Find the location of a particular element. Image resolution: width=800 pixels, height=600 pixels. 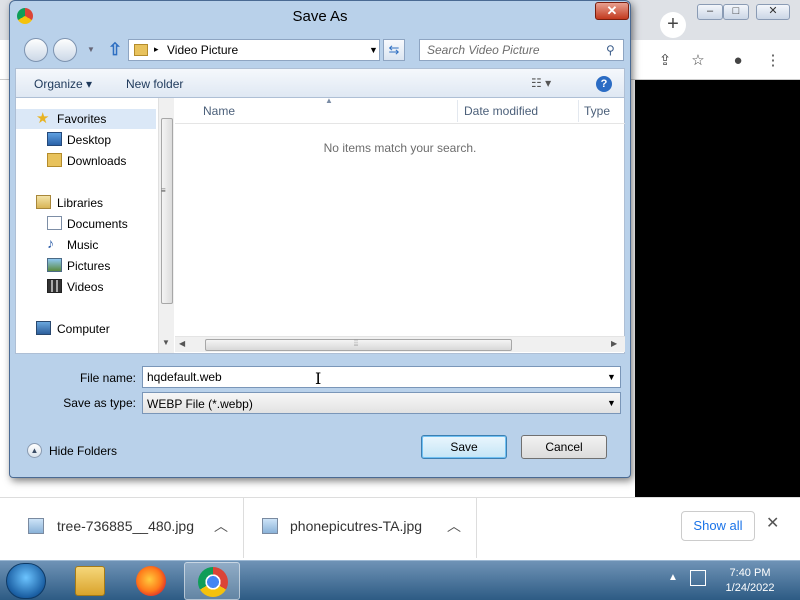

dialog-titlebar: Save As ✕ is located at coordinates (320, 16).